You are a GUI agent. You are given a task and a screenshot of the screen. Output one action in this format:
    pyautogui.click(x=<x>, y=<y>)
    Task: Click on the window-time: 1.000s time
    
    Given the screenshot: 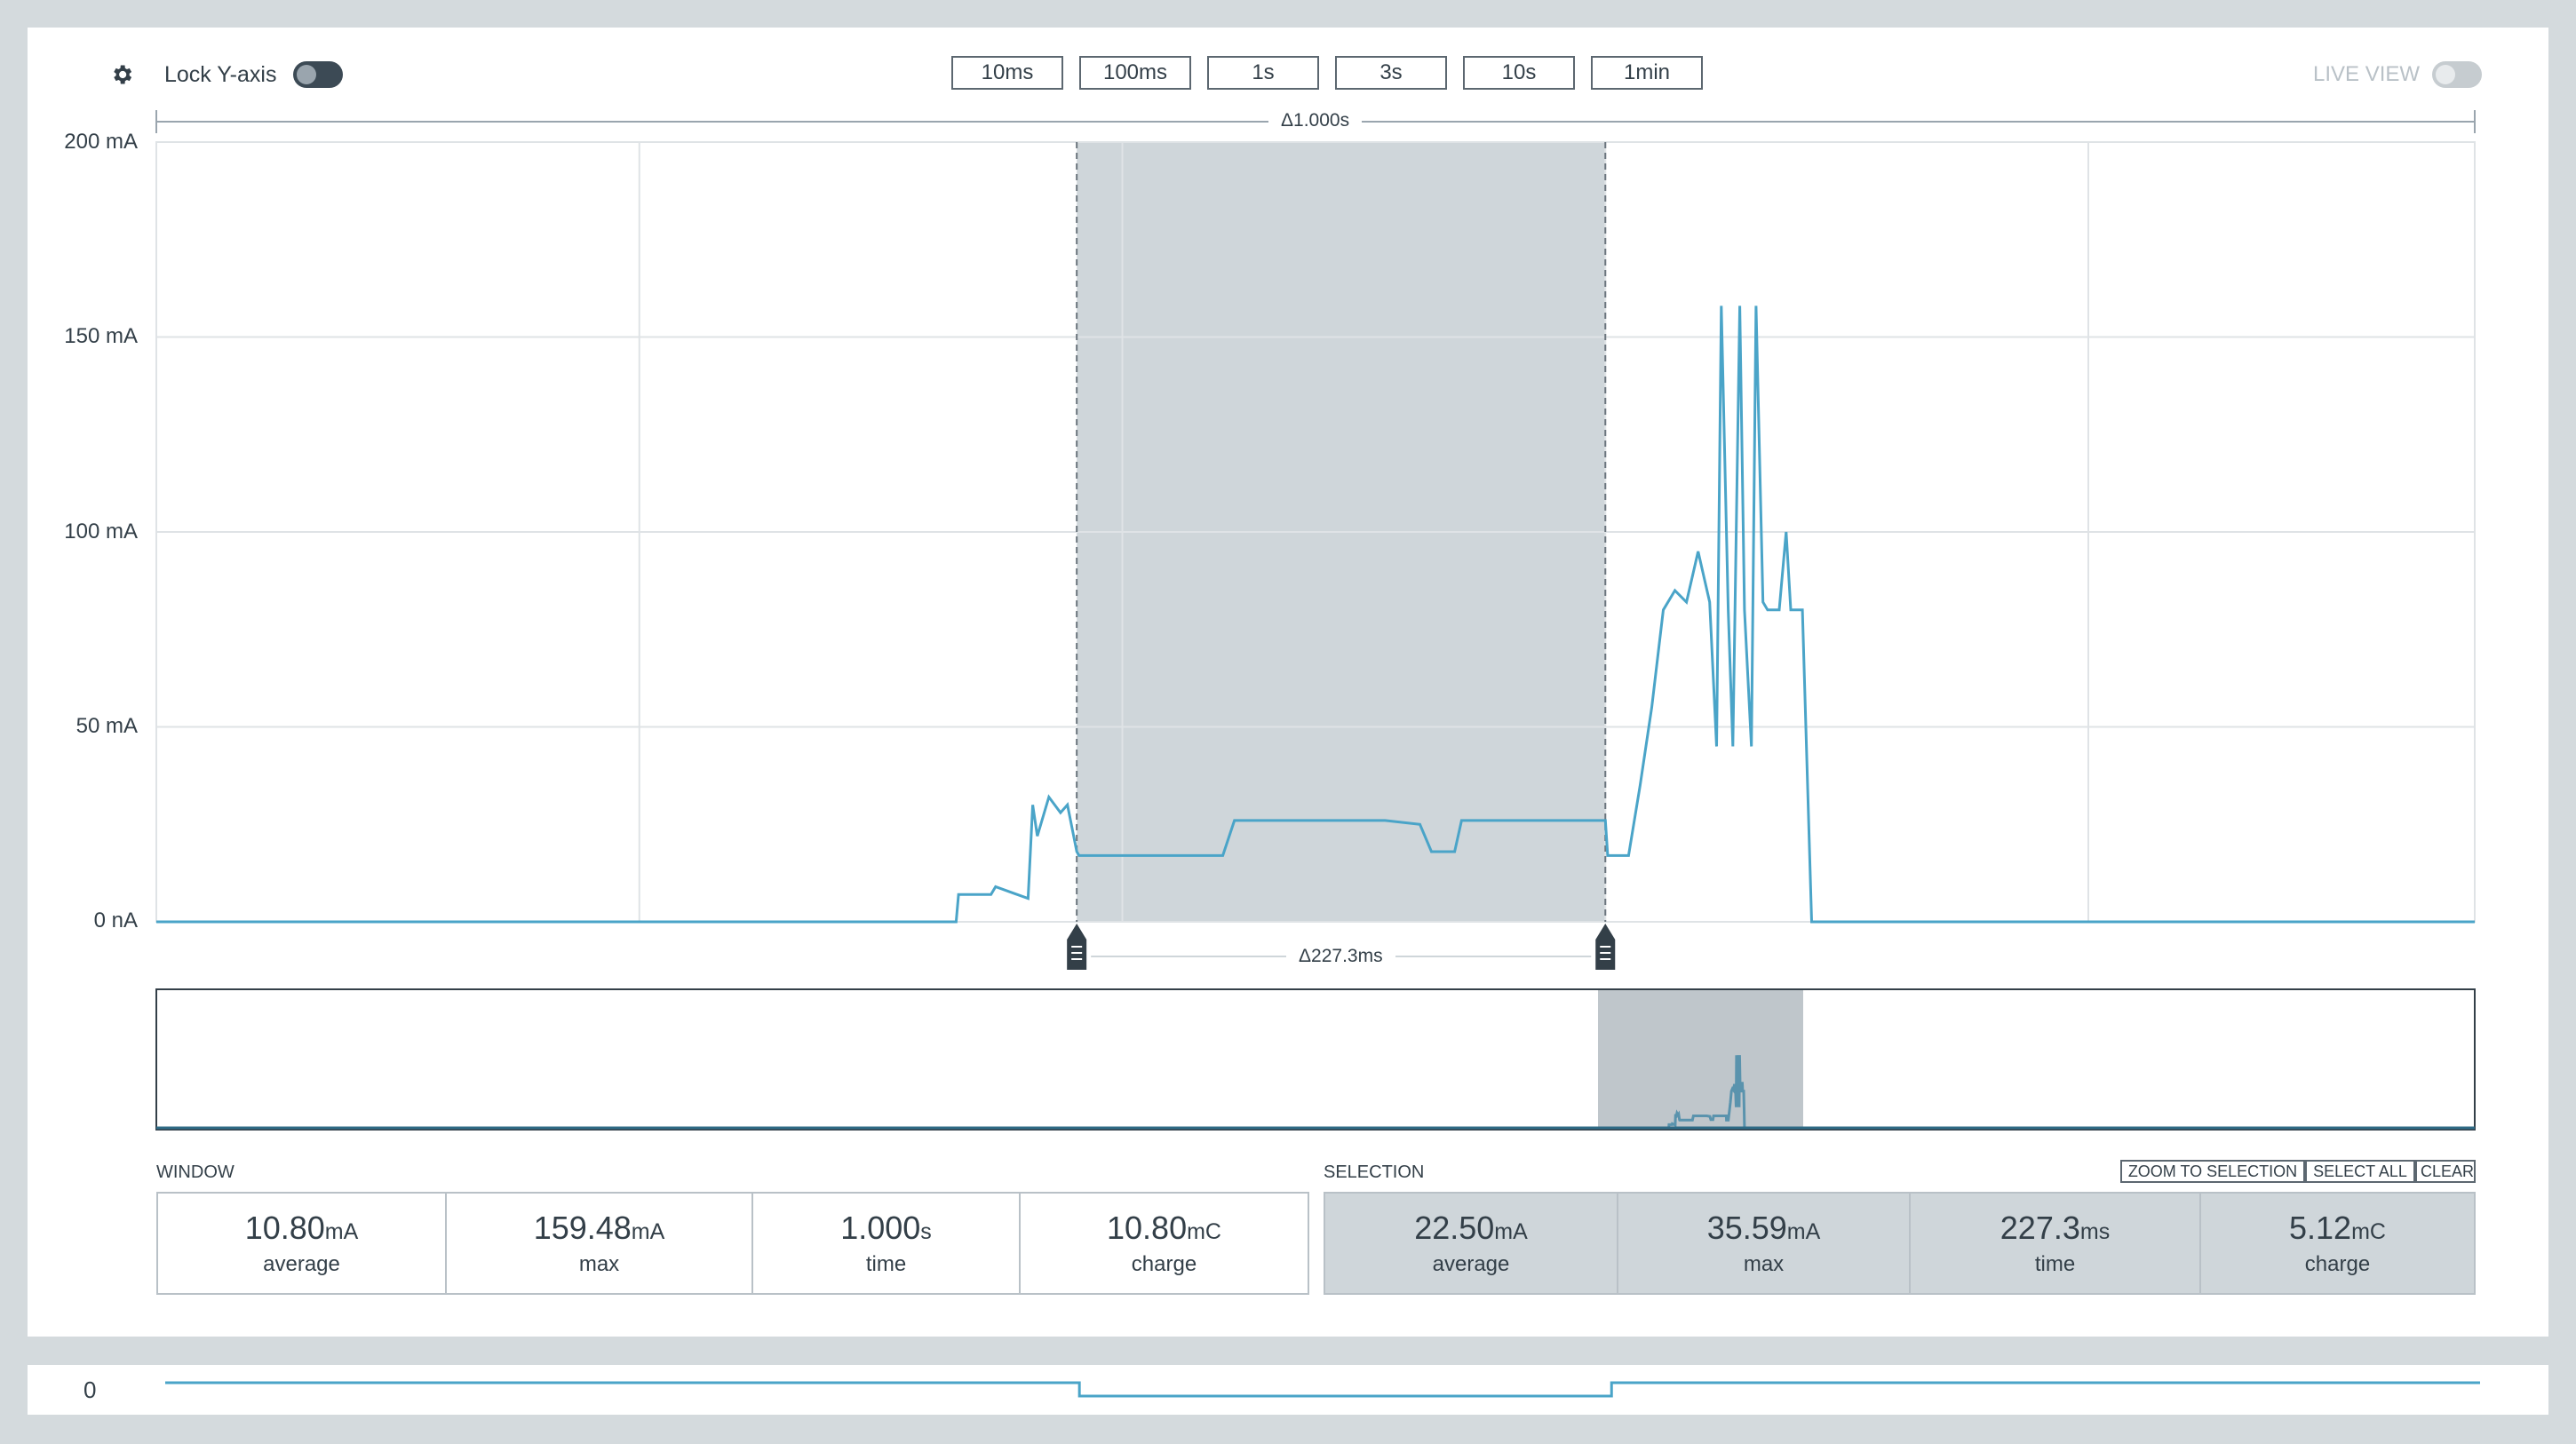 What is the action you would take?
    pyautogui.click(x=887, y=1243)
    